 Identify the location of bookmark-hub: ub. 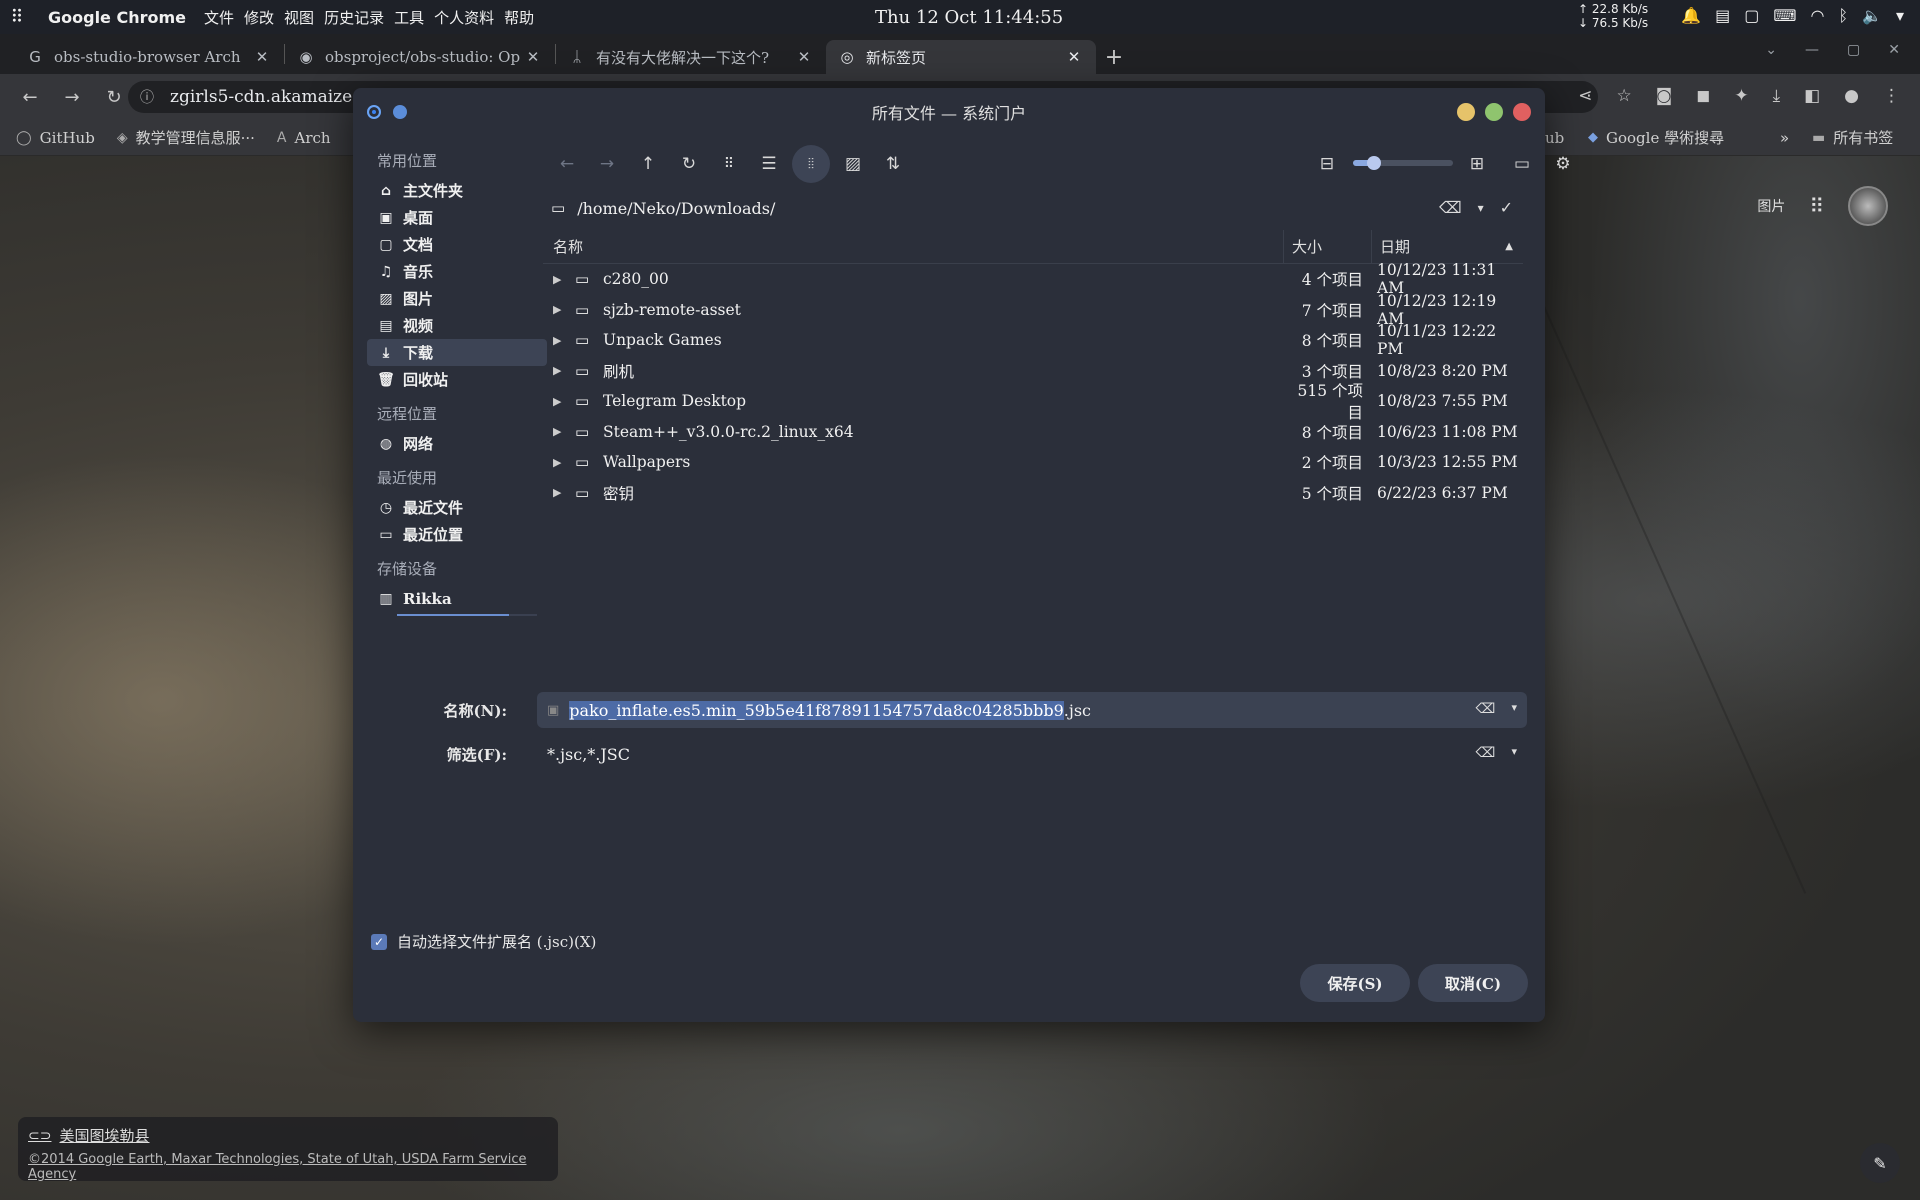
(1554, 138).